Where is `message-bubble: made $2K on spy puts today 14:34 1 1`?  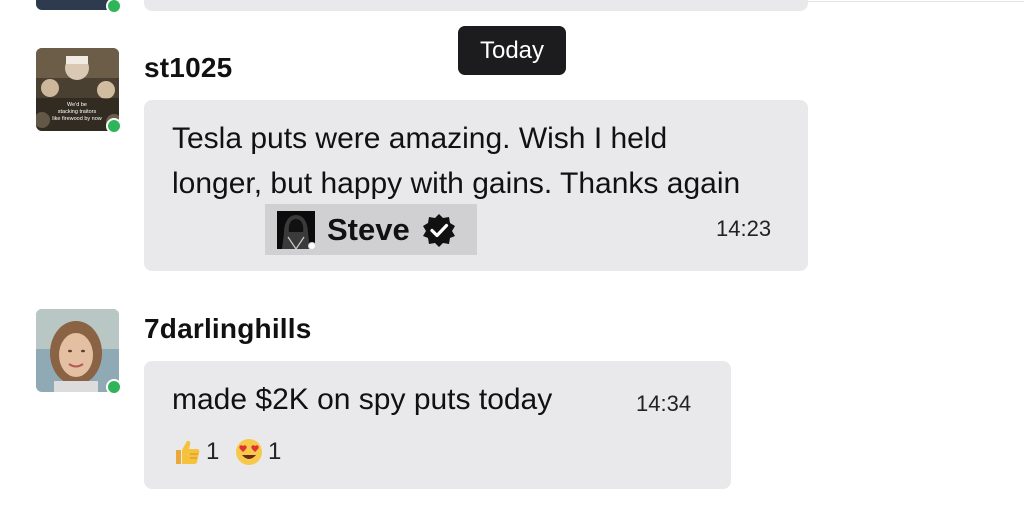
message-bubble: made $2K on spy puts today 14:34 1 1 is located at coordinates (437, 425).